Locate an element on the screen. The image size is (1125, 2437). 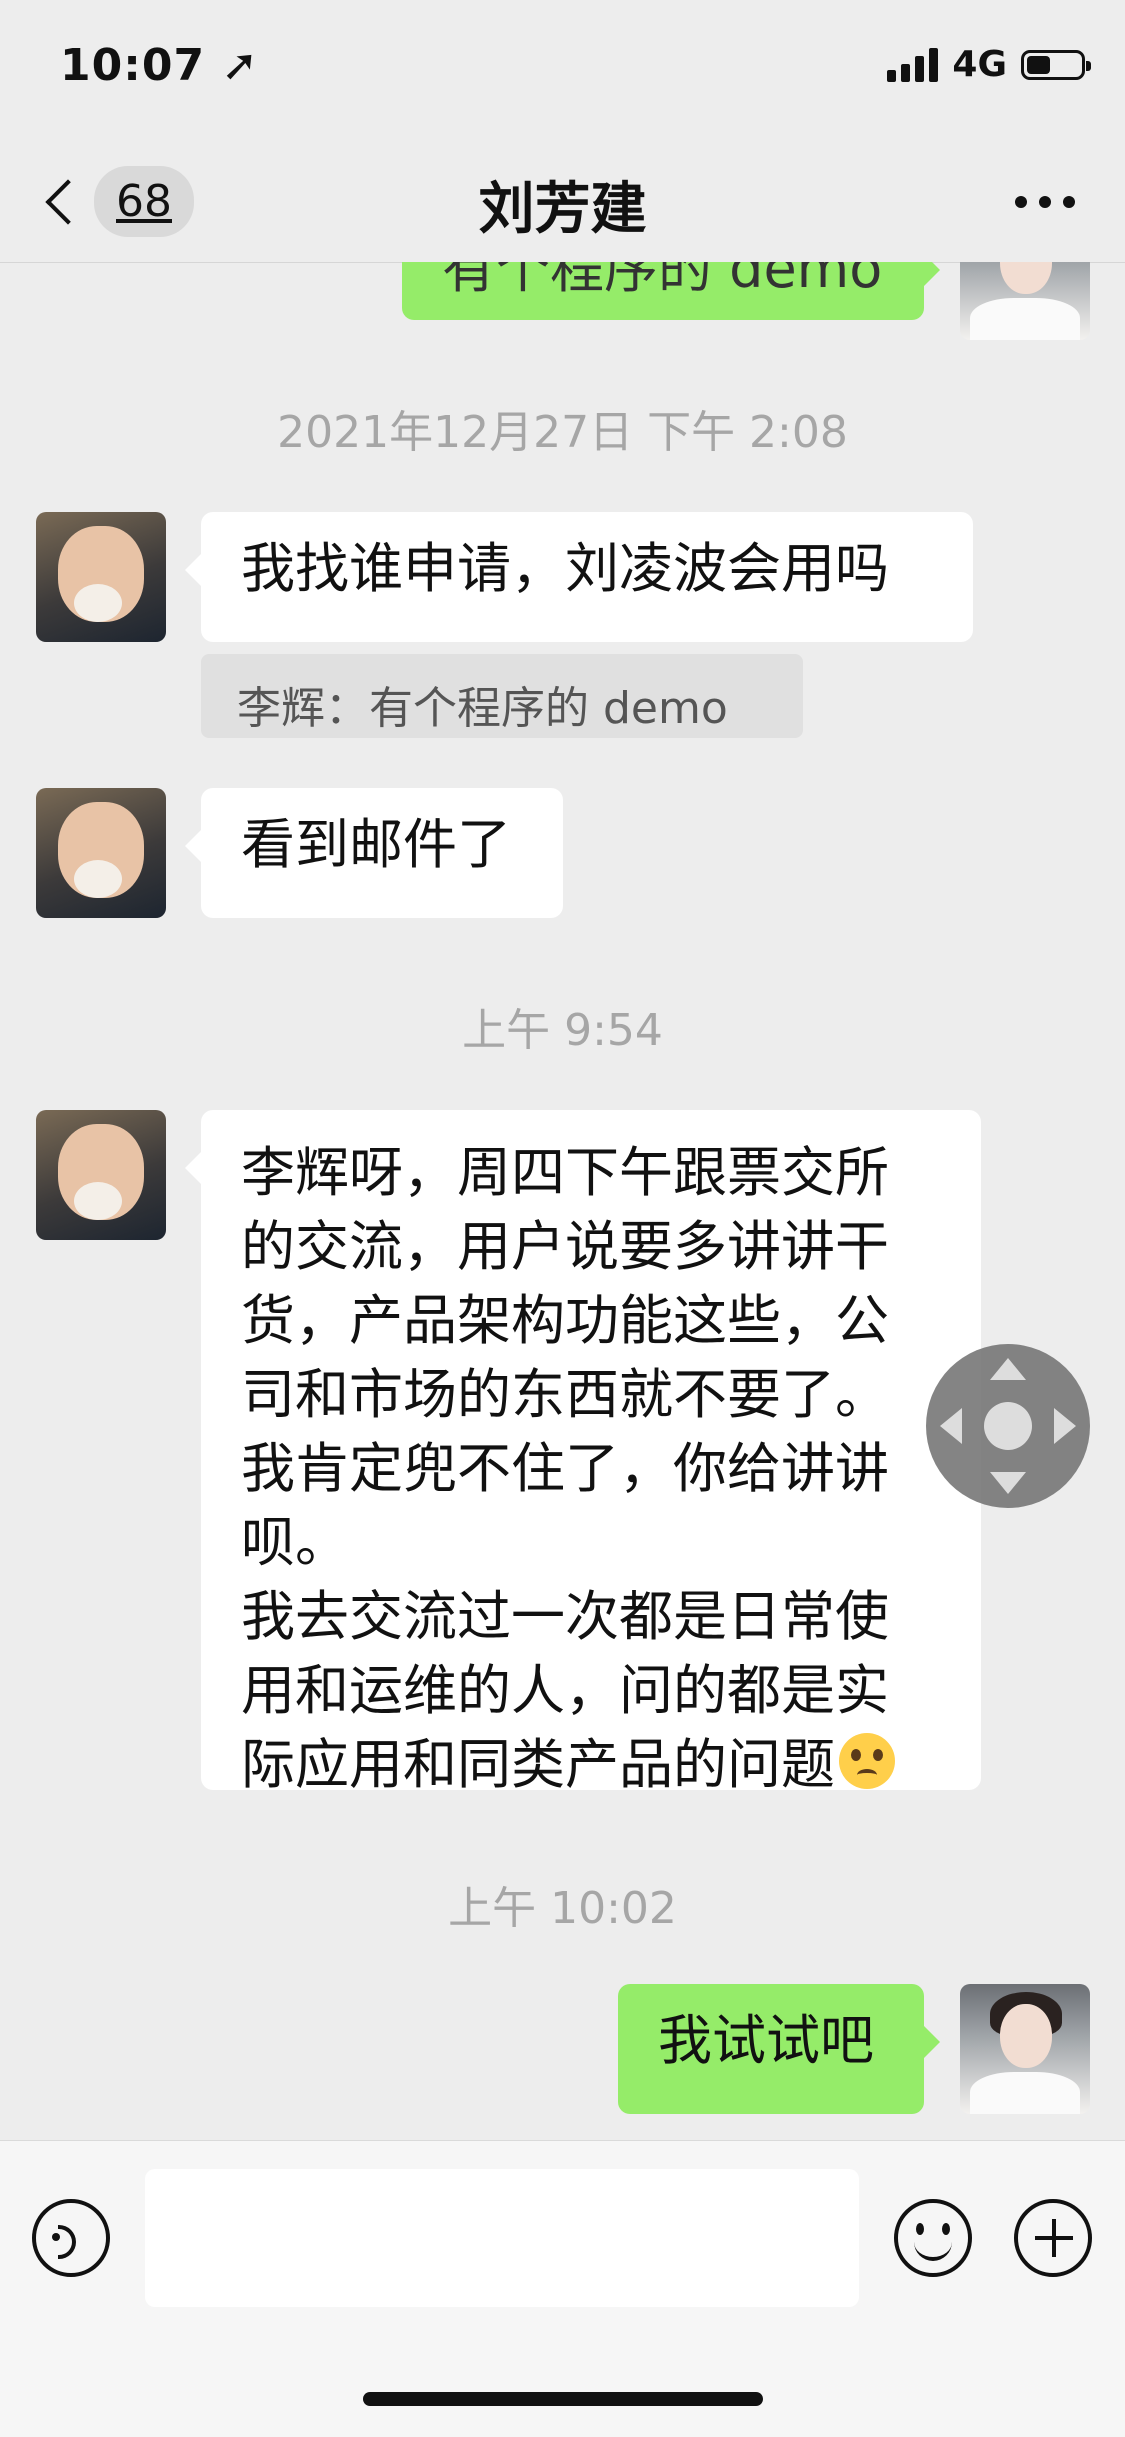
assistive-touch-button is located at coordinates (1008, 1426).